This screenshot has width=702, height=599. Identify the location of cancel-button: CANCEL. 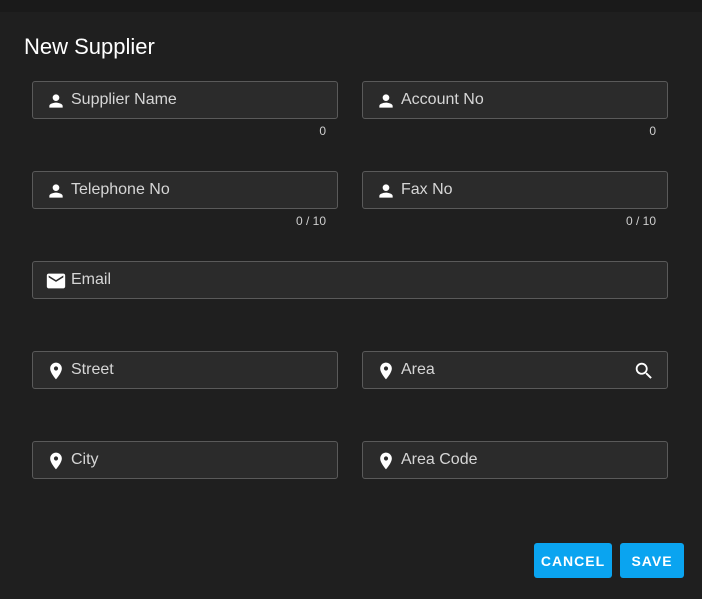
(573, 560).